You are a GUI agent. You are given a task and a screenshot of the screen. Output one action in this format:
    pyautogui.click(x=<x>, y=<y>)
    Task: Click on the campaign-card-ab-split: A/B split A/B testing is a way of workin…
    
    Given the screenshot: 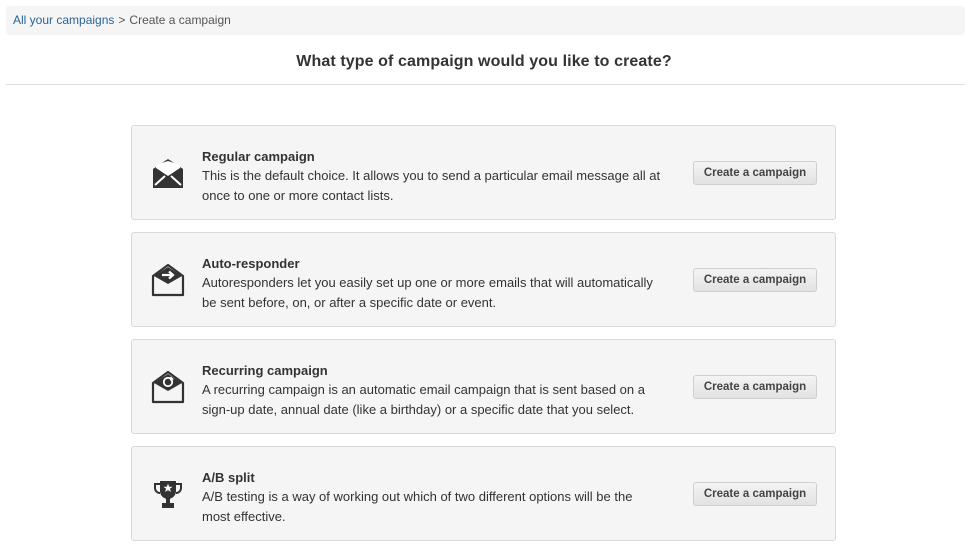 What is the action you would take?
    pyautogui.click(x=483, y=493)
    